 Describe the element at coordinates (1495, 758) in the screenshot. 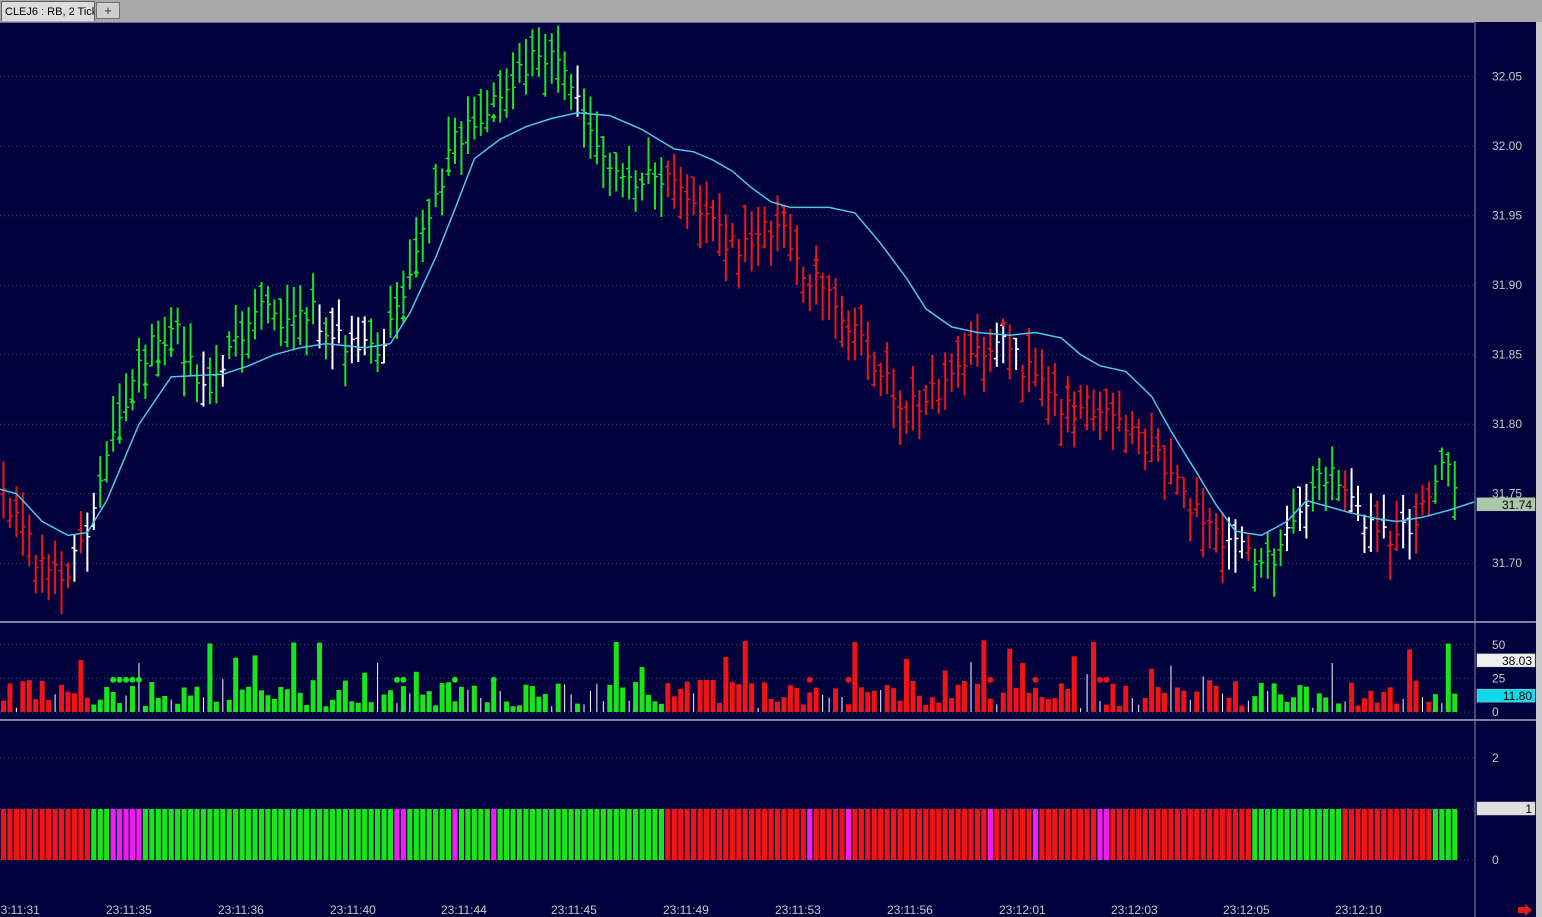

I see `state-axis-label: 2` at that location.